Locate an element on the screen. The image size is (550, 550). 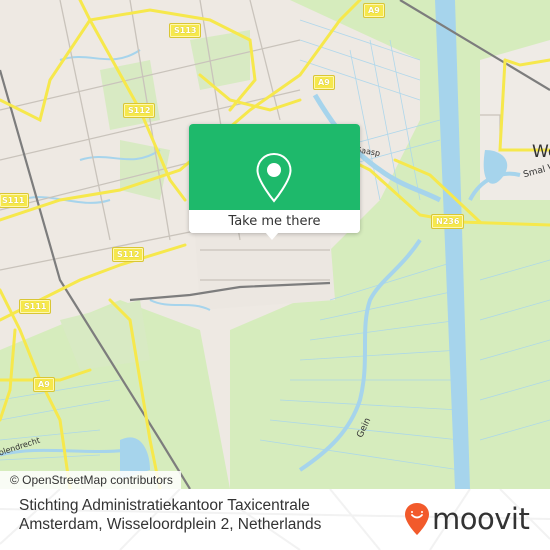
location-popup: Take me there is located at coordinates (274, 178).